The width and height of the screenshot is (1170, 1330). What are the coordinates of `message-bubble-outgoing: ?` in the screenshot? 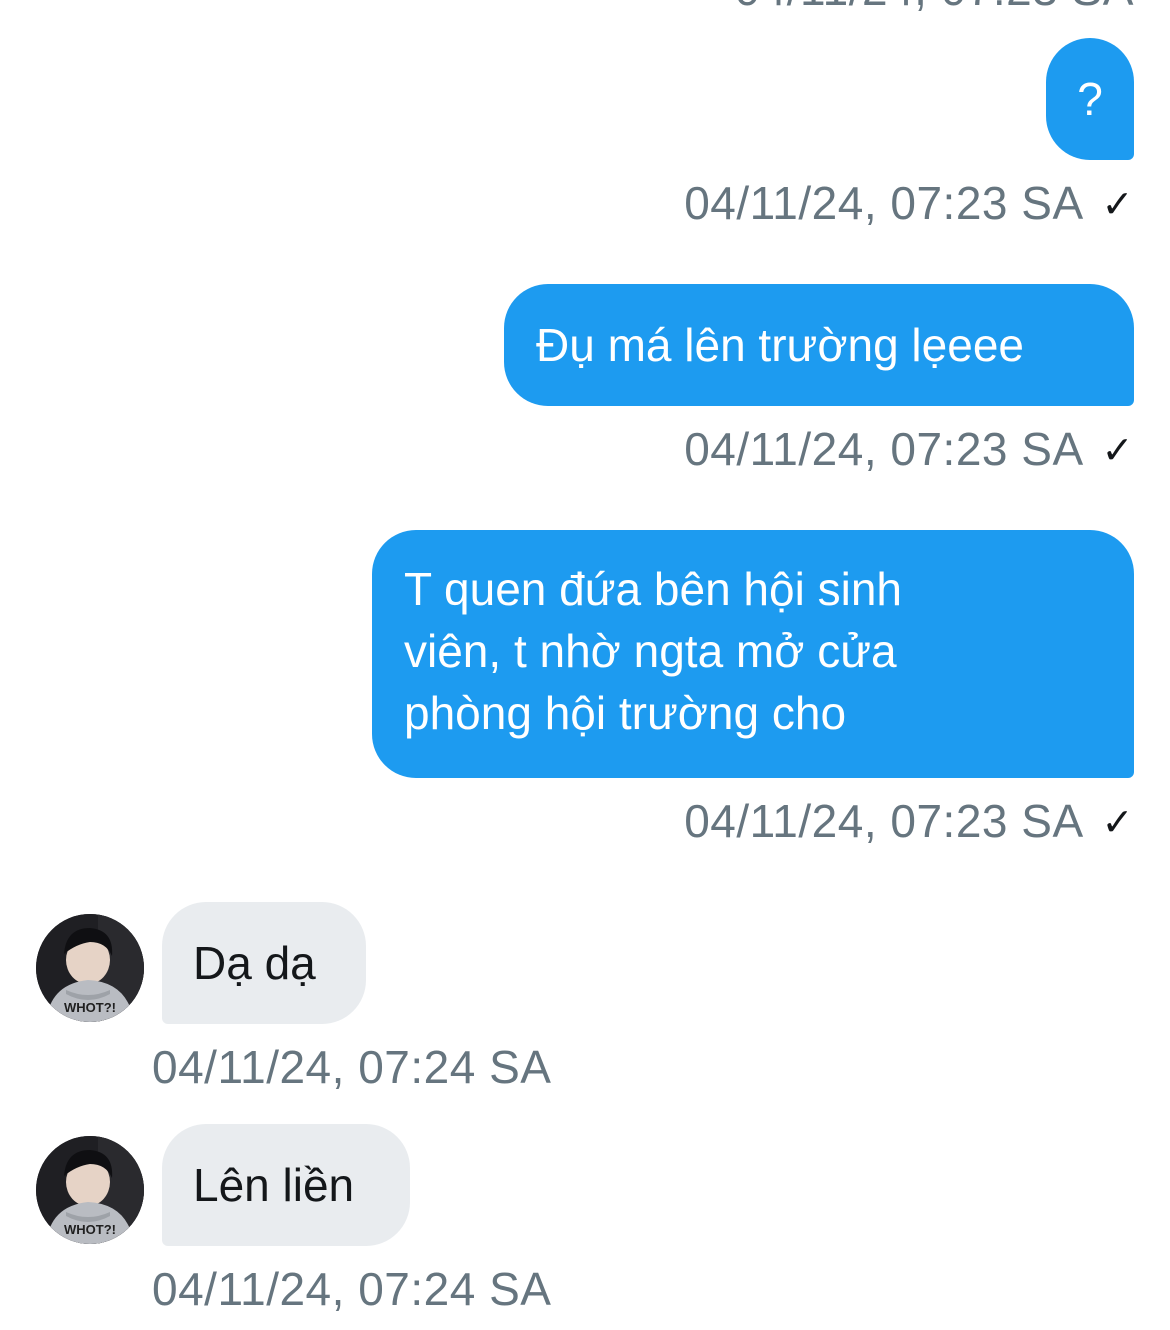 It's located at (1090, 99).